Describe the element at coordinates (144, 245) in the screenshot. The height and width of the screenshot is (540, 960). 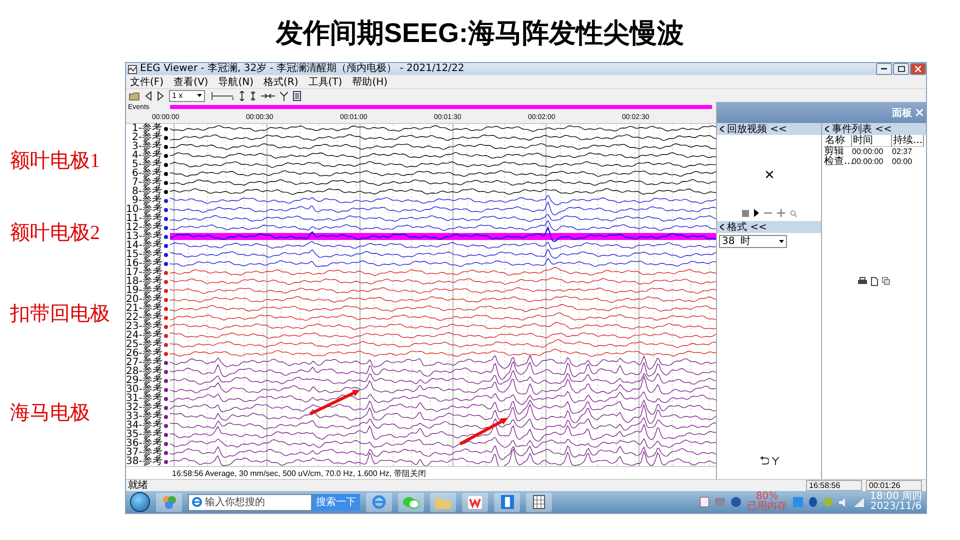
I see `channel-label: 14-参考` at that location.